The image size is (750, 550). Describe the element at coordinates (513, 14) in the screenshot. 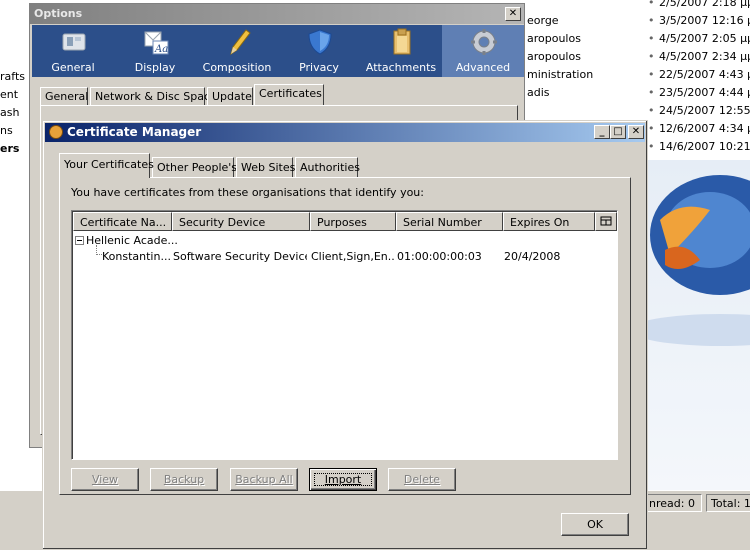

I see `options-close-button: ✕` at that location.